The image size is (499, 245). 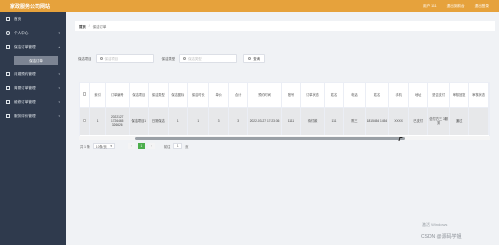 What do you see at coordinates (195, 59) in the screenshot?
I see `cleaning-type-placeholder: 保洁类型` at bounding box center [195, 59].